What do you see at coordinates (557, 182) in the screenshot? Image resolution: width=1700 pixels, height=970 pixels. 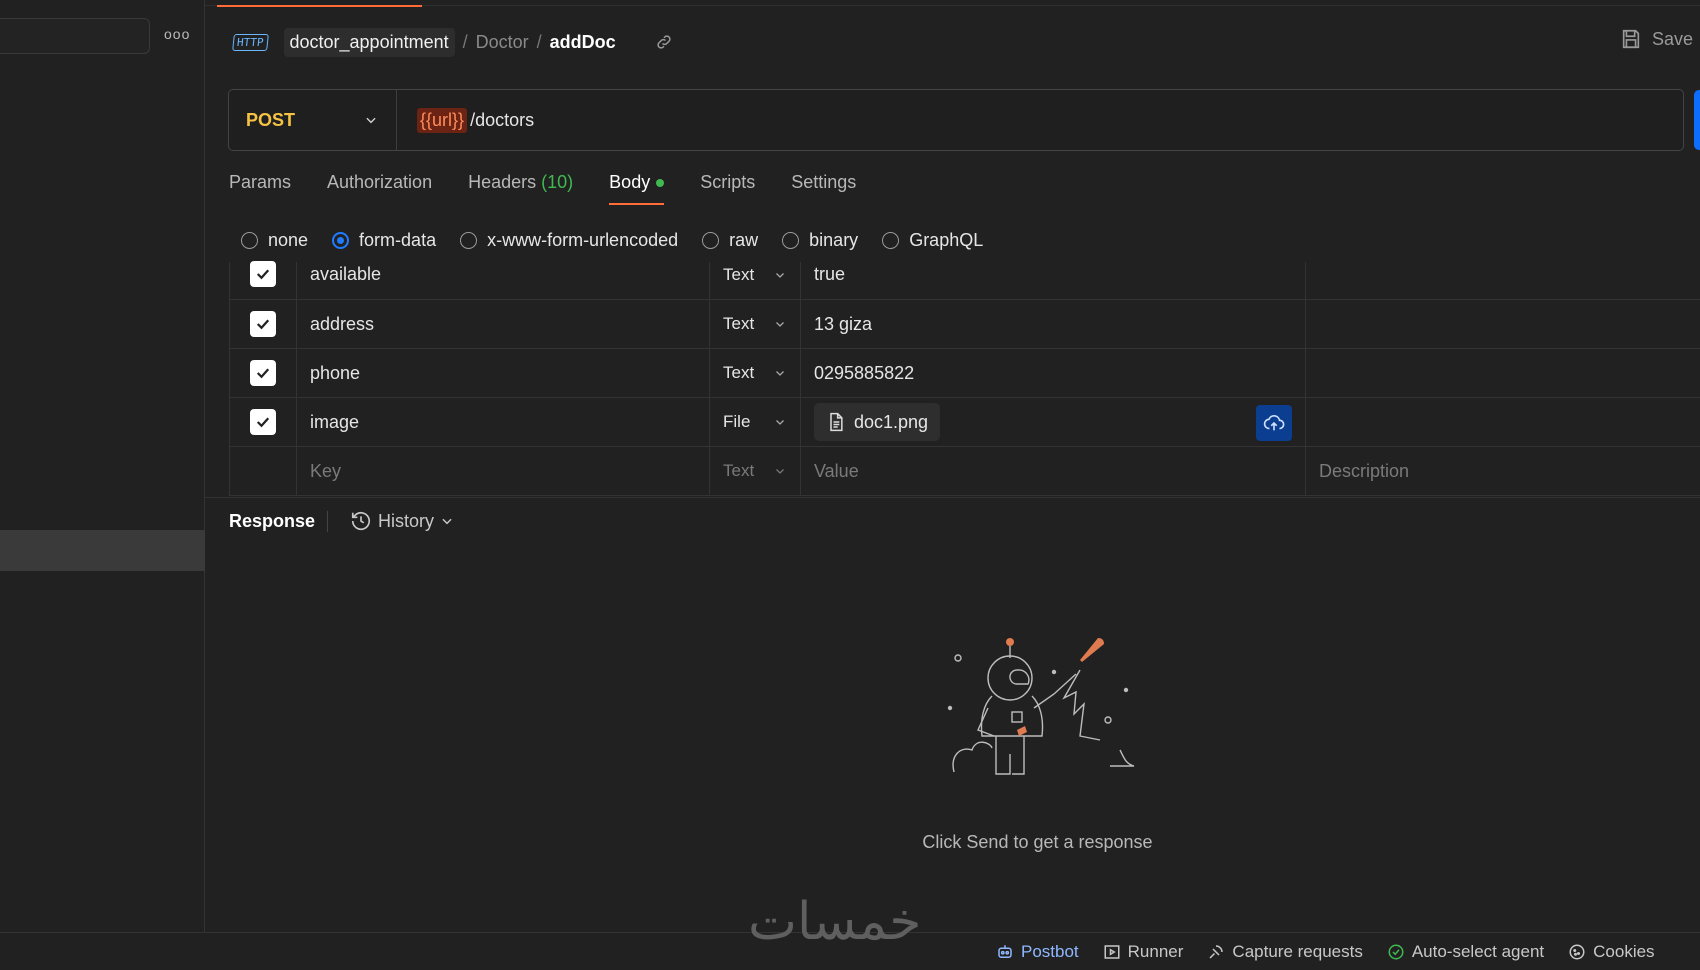 I see `headers-count: (10)` at bounding box center [557, 182].